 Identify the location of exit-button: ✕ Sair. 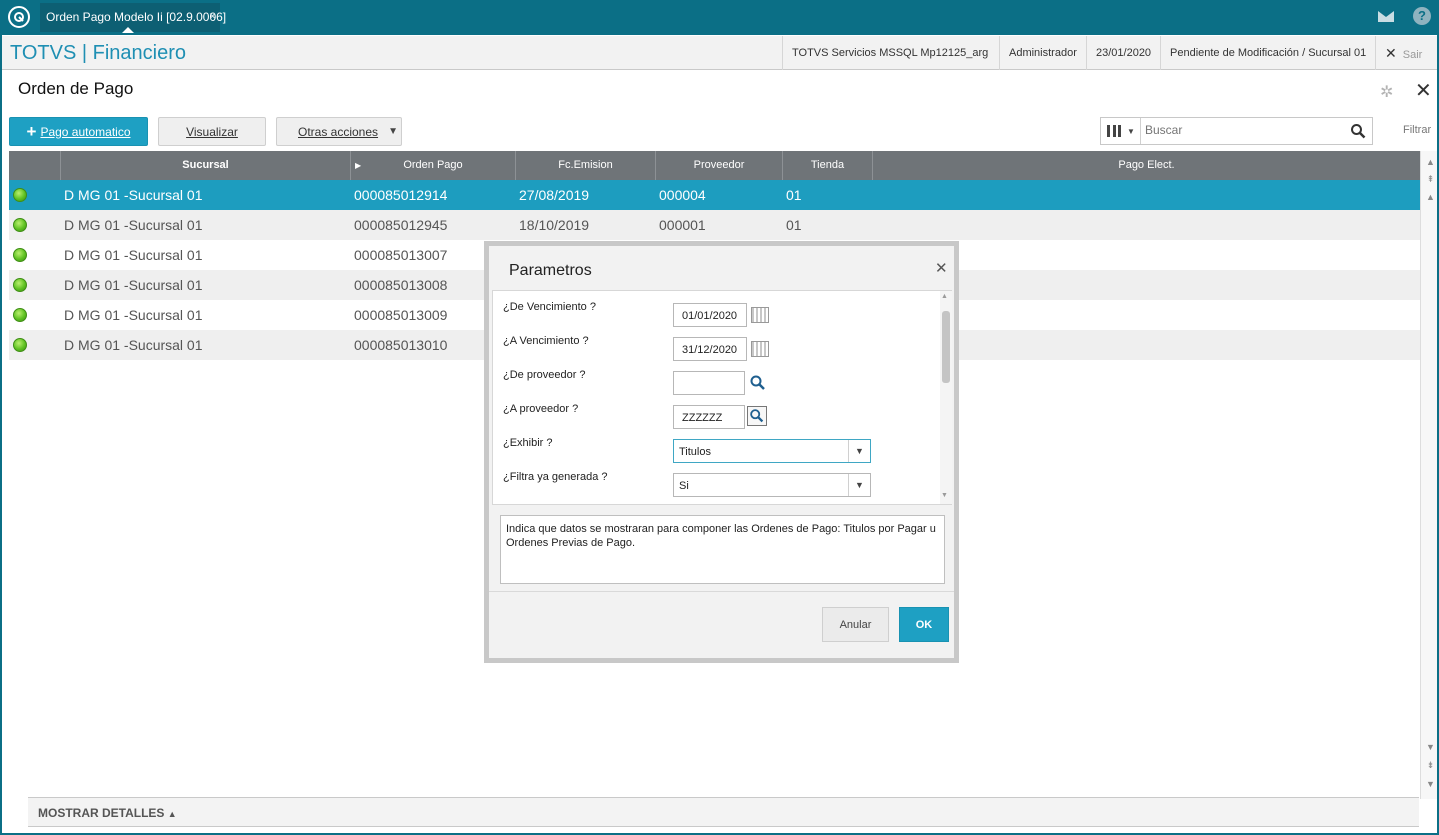
(1403, 53).